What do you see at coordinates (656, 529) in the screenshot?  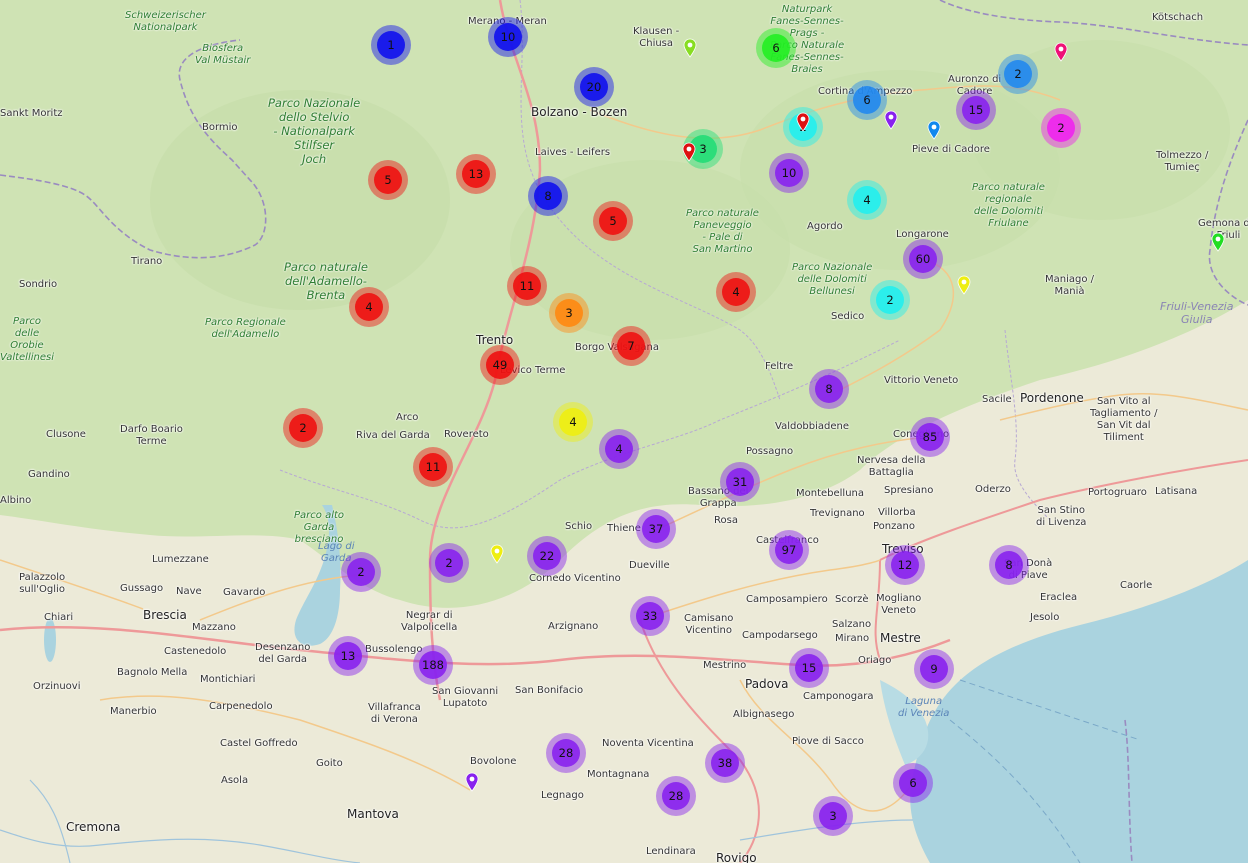 I see `marker-cluster: 37` at bounding box center [656, 529].